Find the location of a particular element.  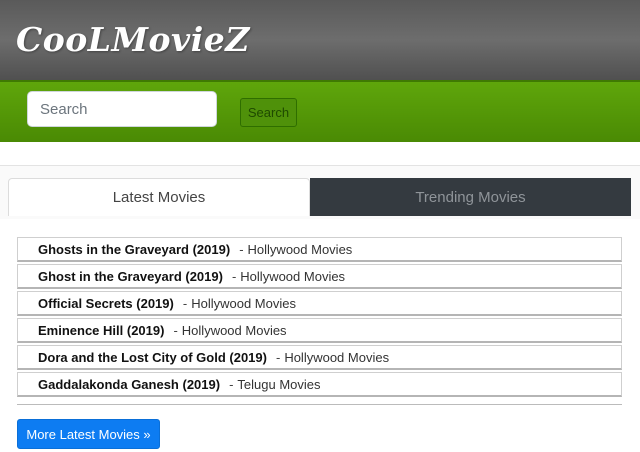

tab-latest-movies: Latest Movies is located at coordinates (159, 197).